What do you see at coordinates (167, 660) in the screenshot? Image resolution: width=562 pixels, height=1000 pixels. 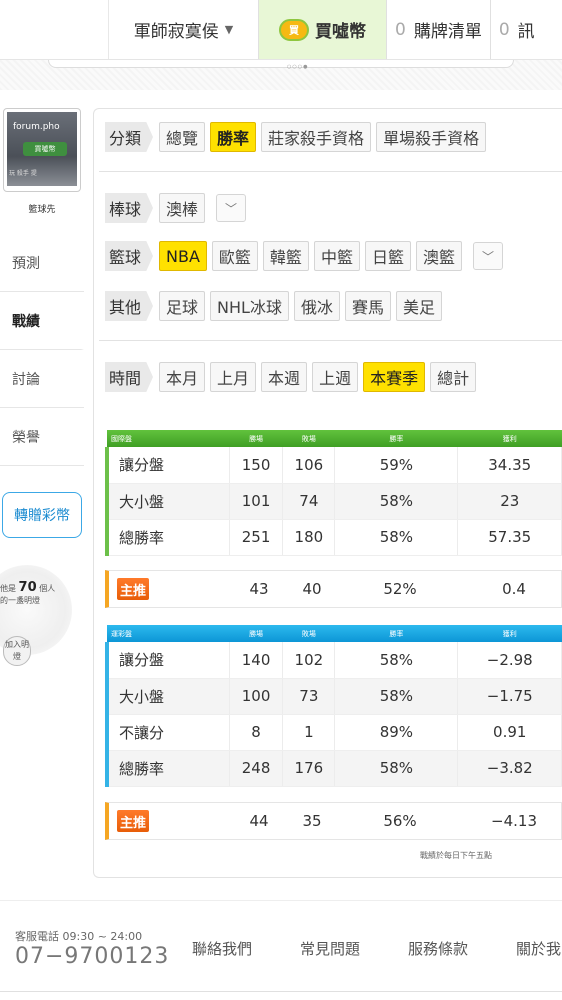 I see `row-label: 讓分盤` at bounding box center [167, 660].